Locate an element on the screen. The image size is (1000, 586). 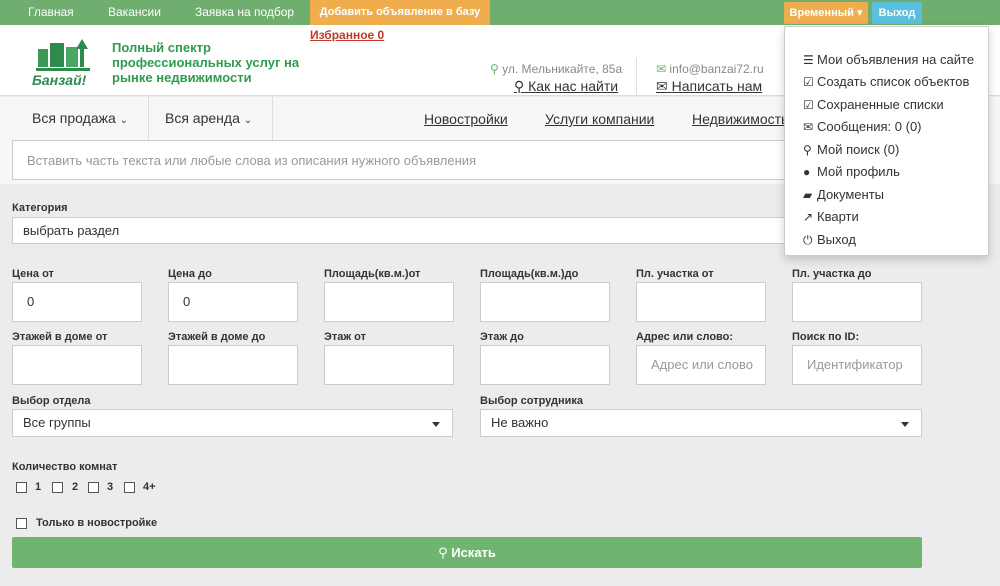
menu-item-messages: ✉ Сообщения: 0 (0) is located at coordinates (862, 126).